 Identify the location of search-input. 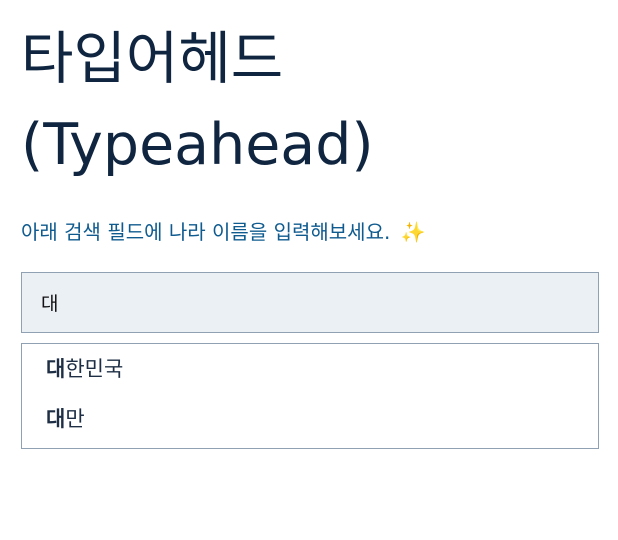
(310, 302).